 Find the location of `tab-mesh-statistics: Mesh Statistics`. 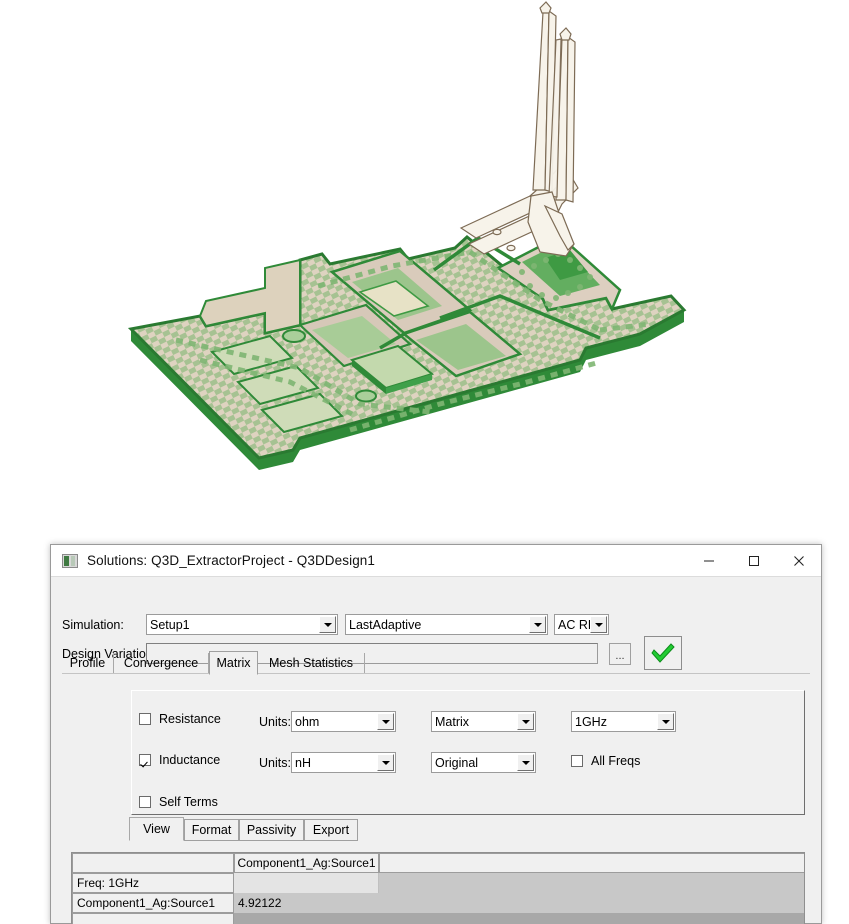

tab-mesh-statistics: Mesh Statistics is located at coordinates (311, 663).